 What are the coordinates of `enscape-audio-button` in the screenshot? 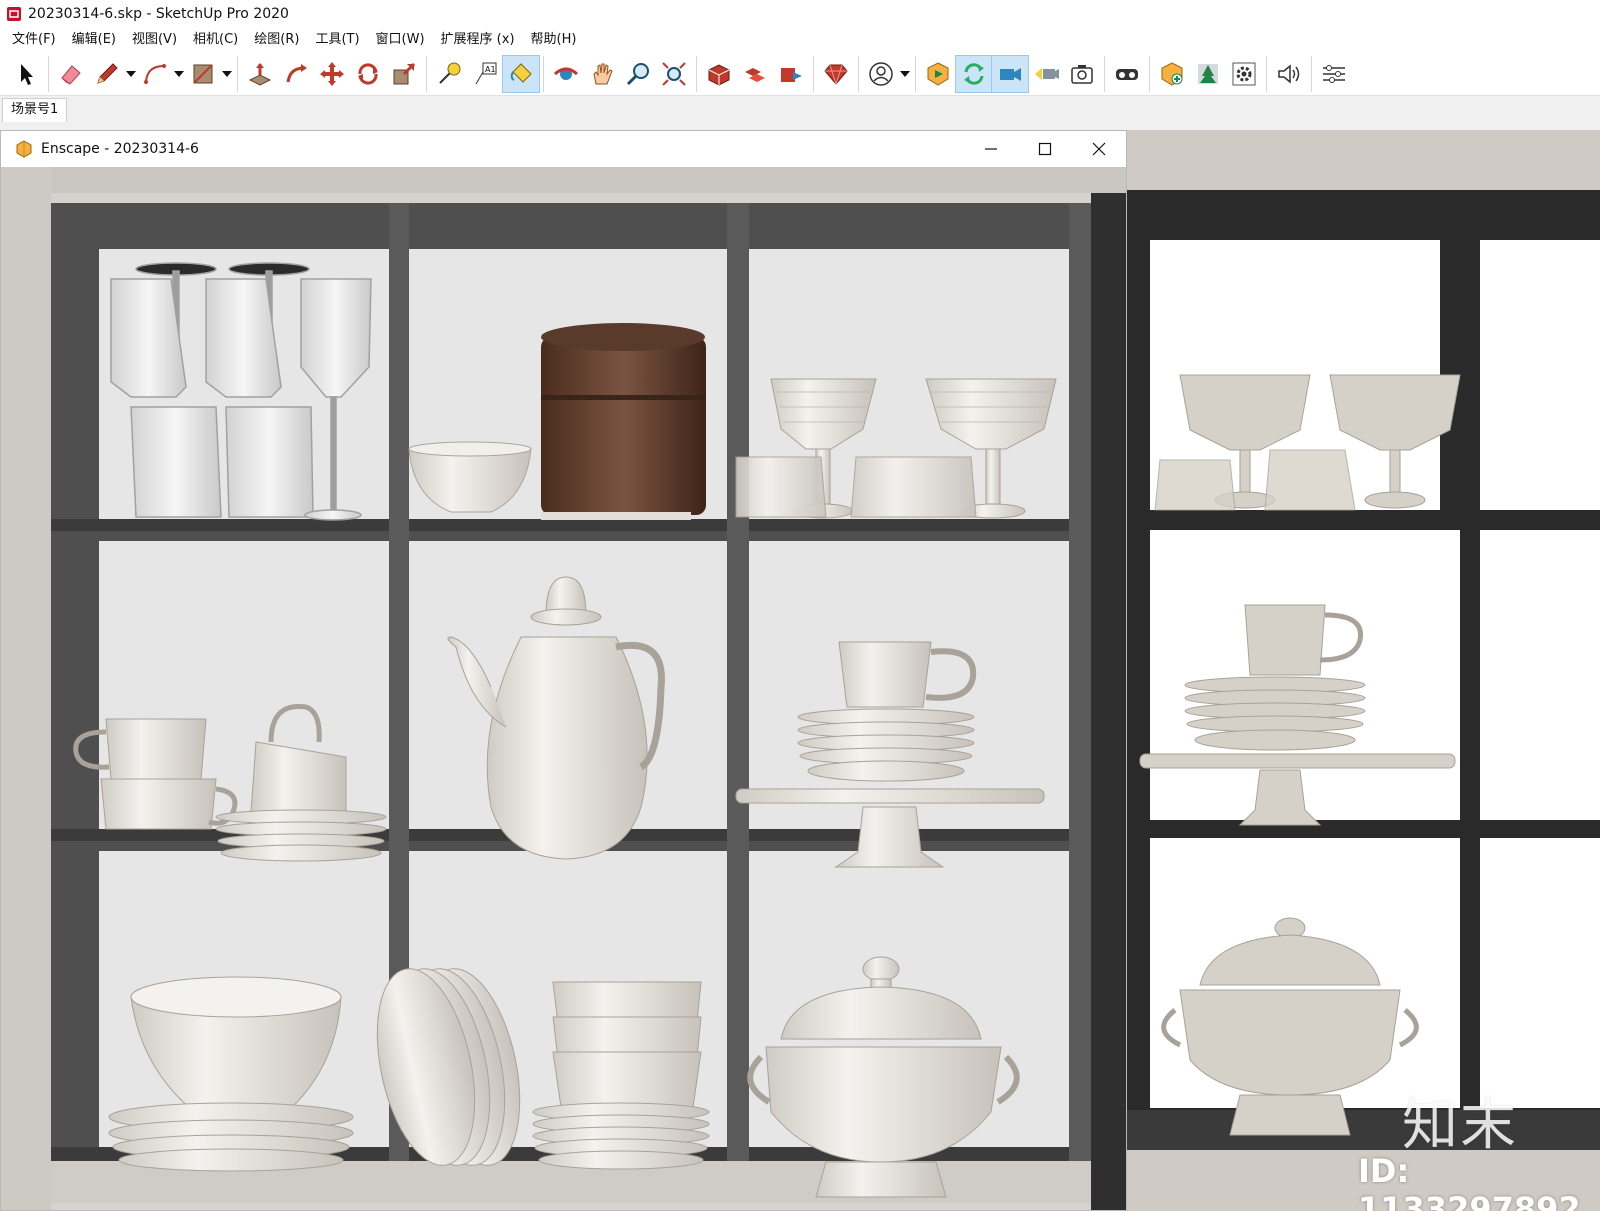 It's located at (1289, 74).